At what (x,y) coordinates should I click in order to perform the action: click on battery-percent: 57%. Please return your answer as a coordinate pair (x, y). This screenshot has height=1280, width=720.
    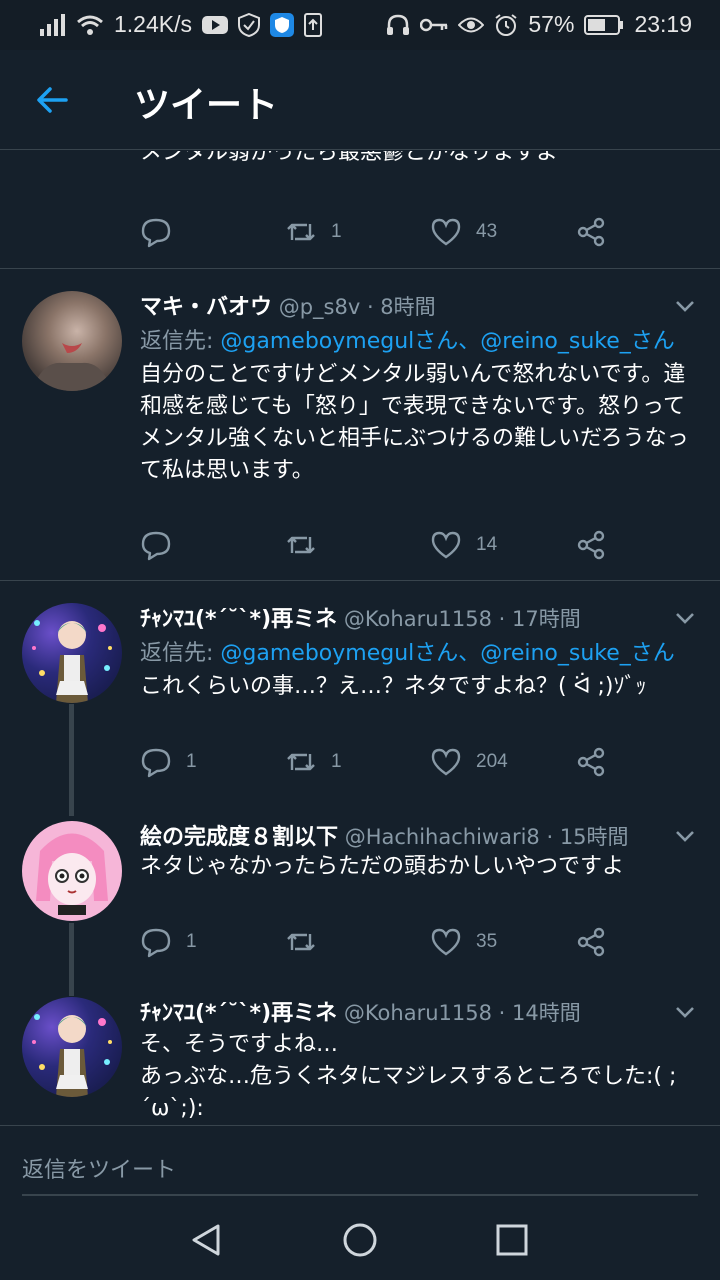
    Looking at the image, I should click on (551, 24).